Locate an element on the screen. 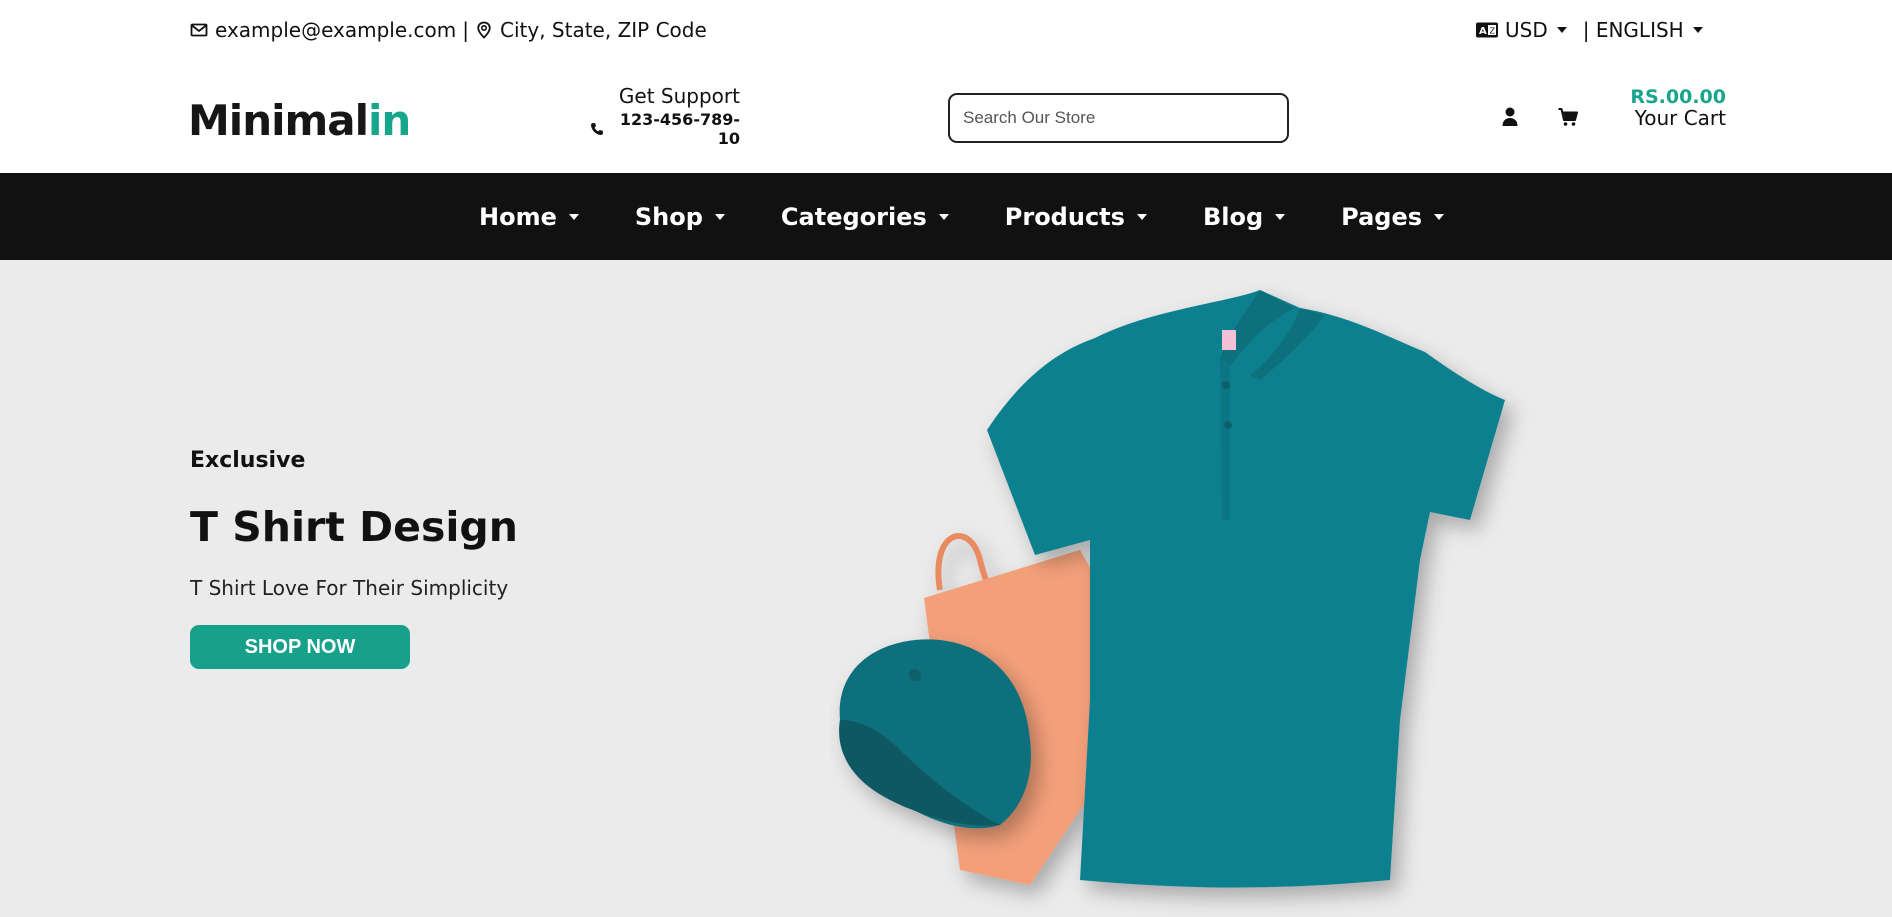  cart-summary: RS.00.00 Your Cart is located at coordinates (1670, 108).